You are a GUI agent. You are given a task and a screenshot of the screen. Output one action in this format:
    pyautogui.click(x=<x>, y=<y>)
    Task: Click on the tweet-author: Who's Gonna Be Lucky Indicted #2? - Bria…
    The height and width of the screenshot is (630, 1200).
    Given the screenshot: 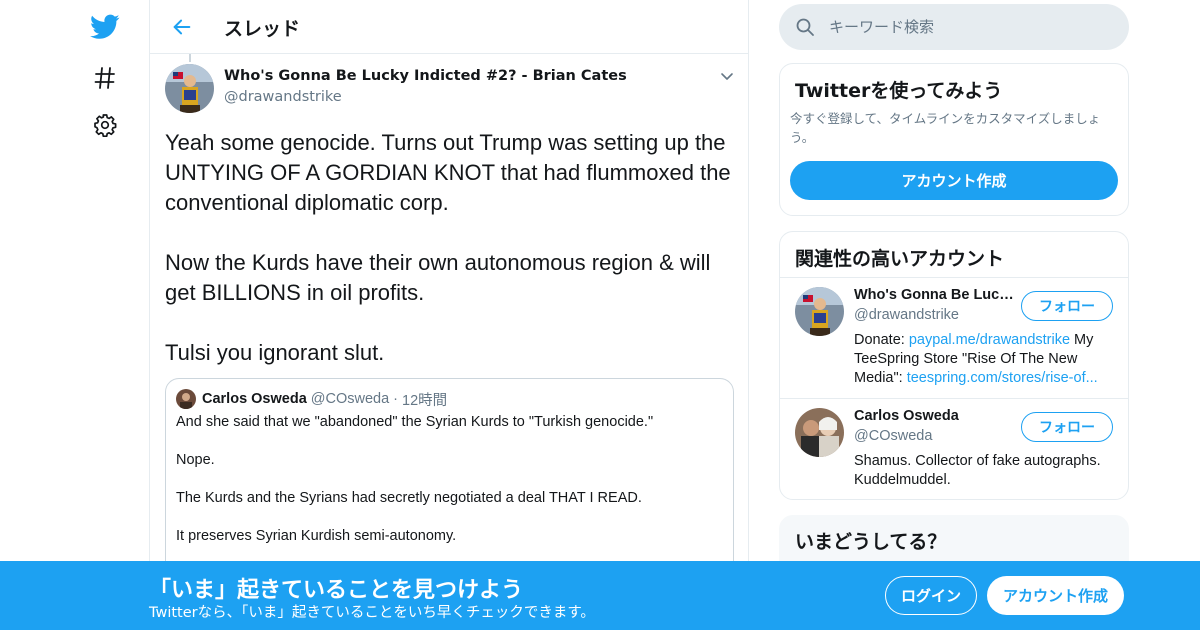 What is the action you would take?
    pyautogui.click(x=450, y=90)
    